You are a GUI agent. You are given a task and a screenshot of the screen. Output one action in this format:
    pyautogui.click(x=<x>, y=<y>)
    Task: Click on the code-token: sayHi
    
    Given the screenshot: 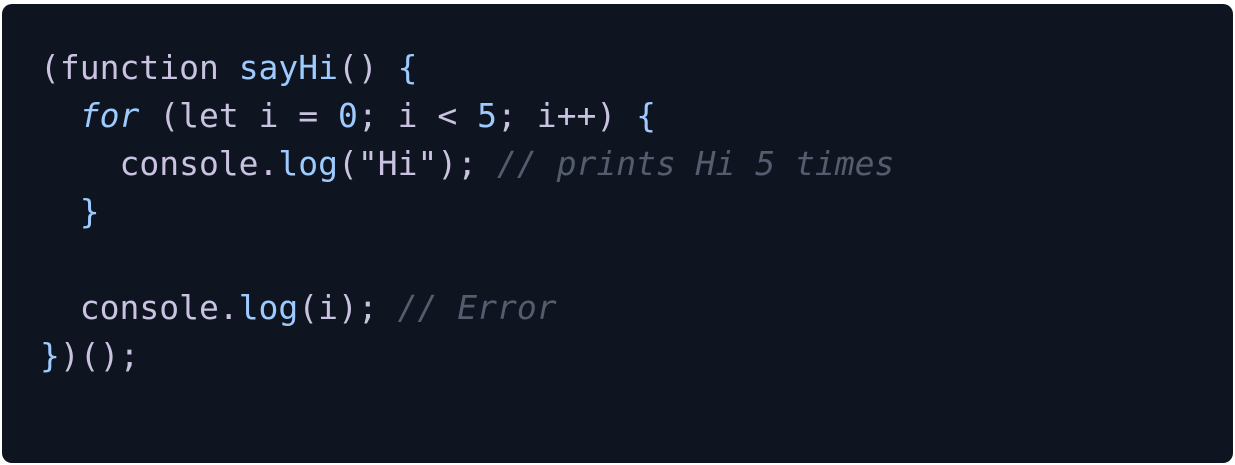 What is the action you would take?
    pyautogui.click(x=288, y=67)
    